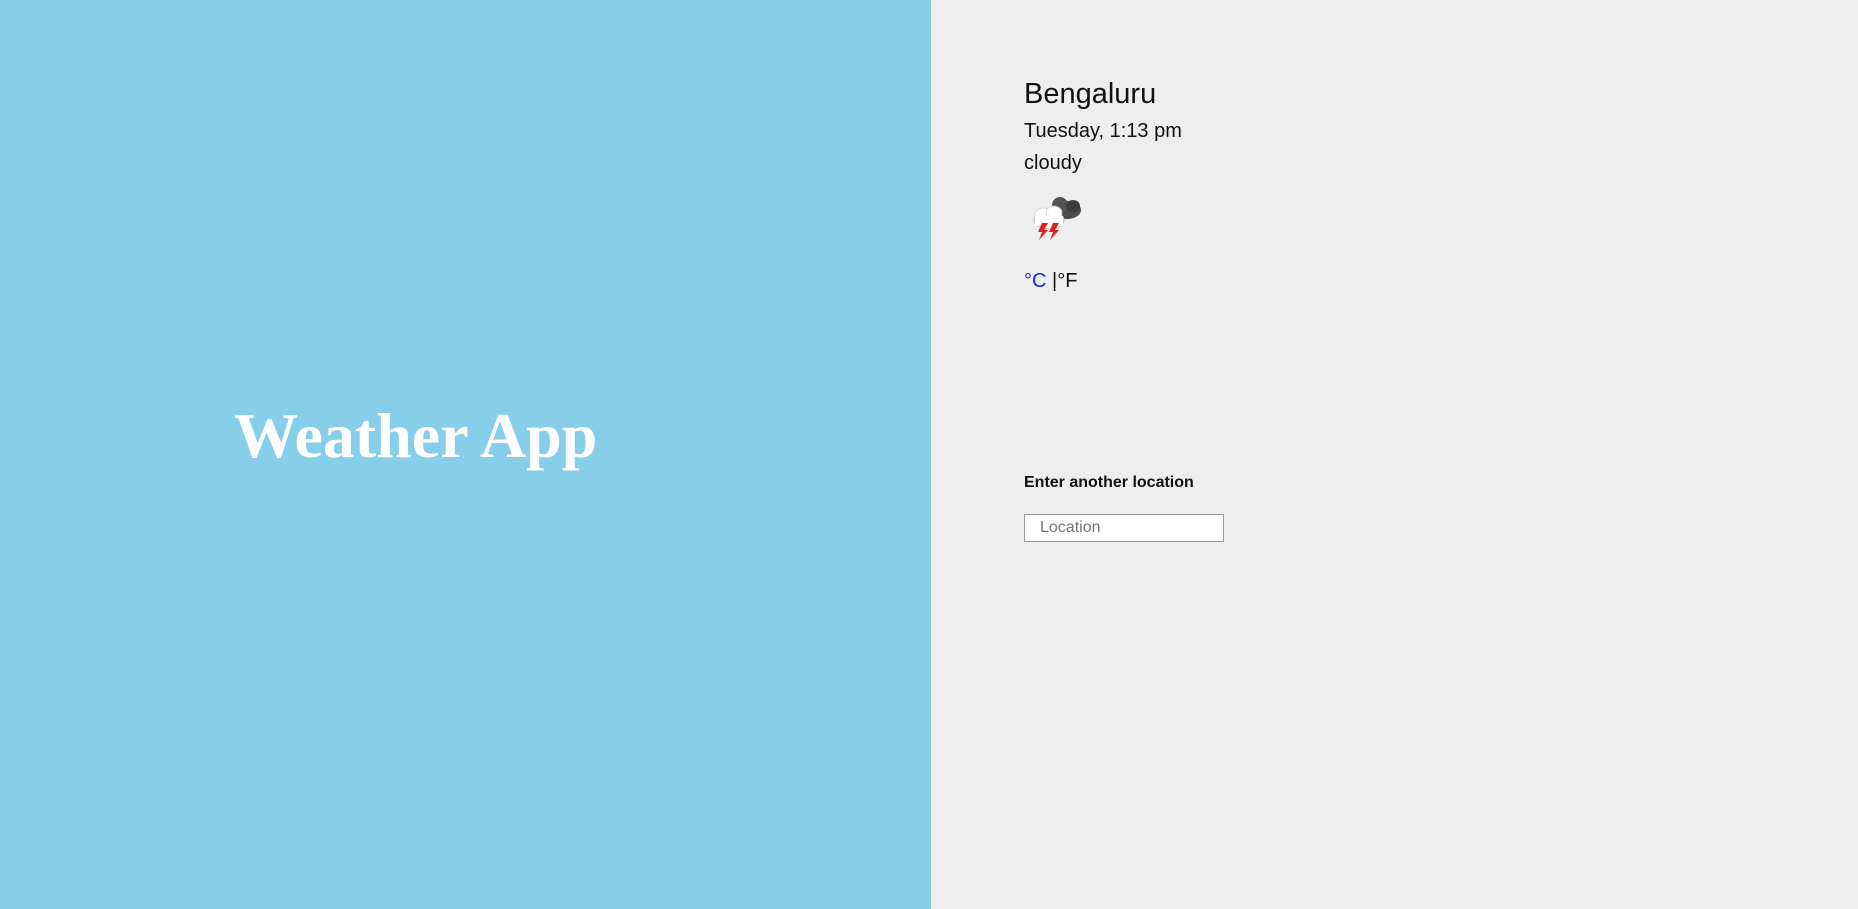 This screenshot has width=1858, height=909. What do you see at coordinates (1090, 94) in the screenshot?
I see `city-name: Bengaluru` at bounding box center [1090, 94].